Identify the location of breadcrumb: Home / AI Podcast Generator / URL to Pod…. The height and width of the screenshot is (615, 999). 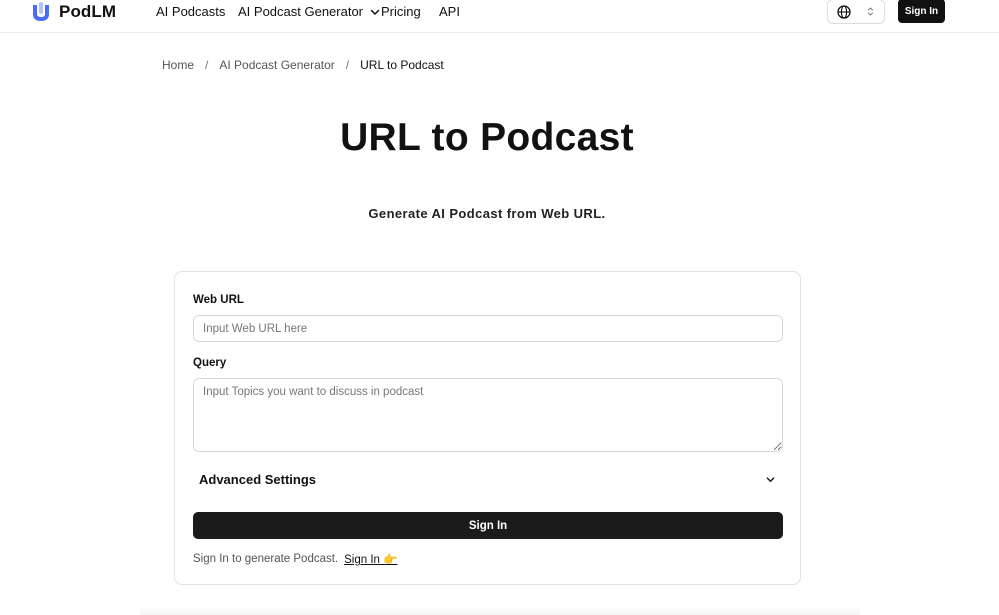
(303, 65).